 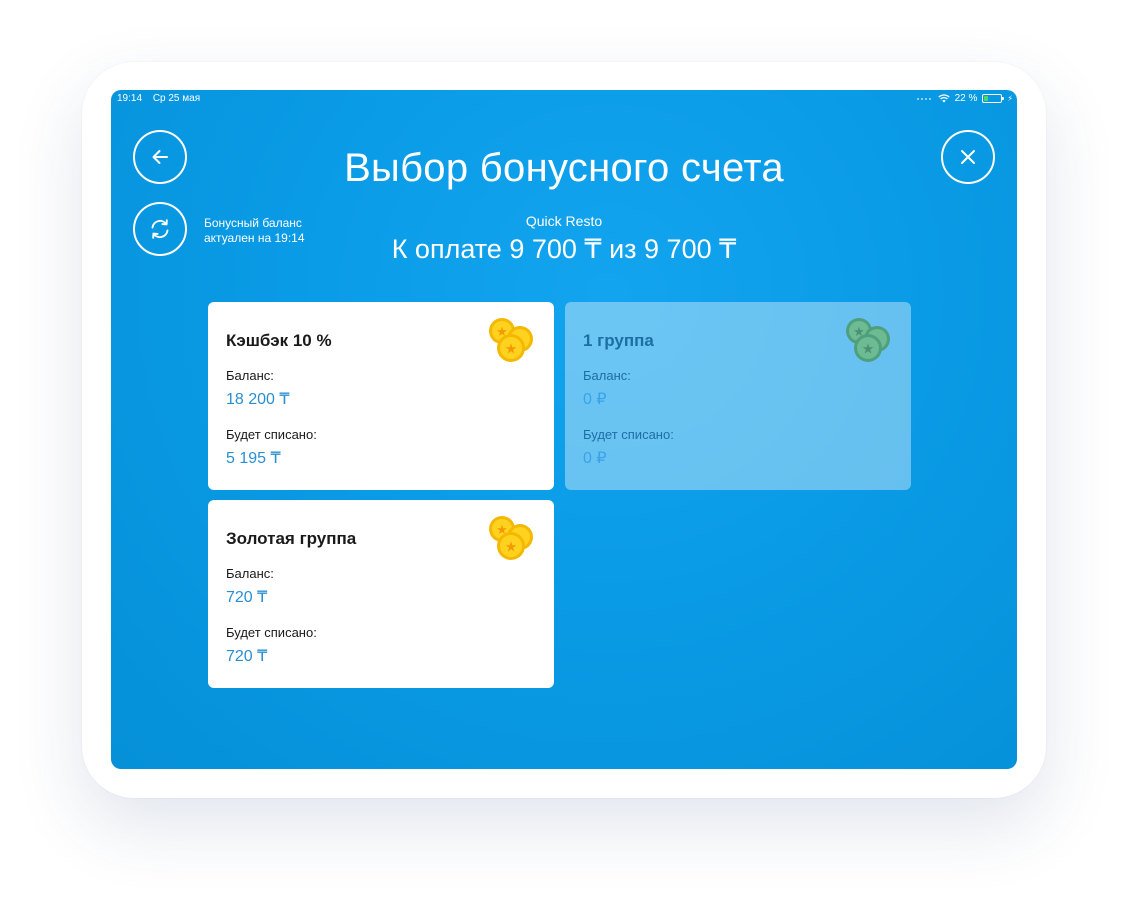 I want to click on wifi-icon, so click(x=943, y=98).